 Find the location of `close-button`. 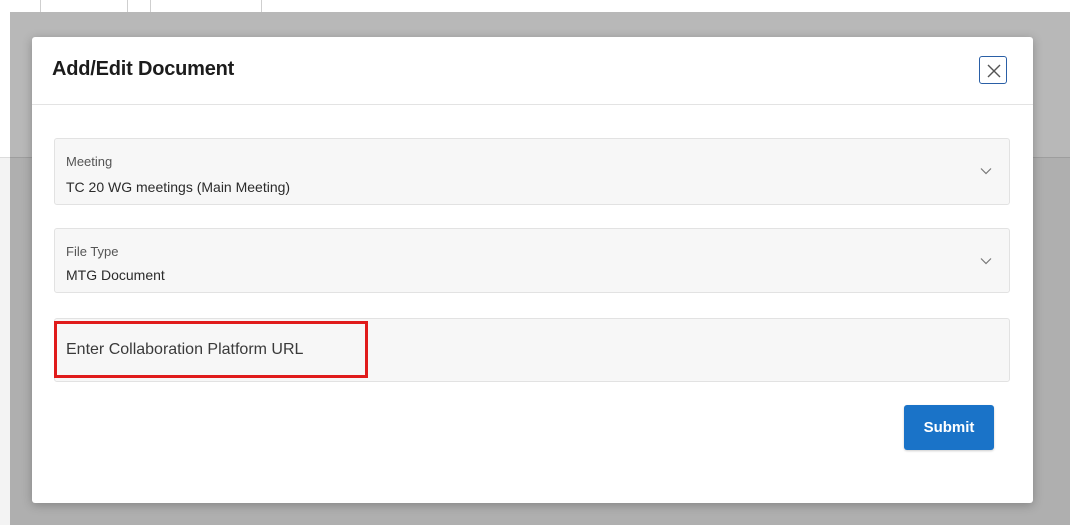

close-button is located at coordinates (993, 70).